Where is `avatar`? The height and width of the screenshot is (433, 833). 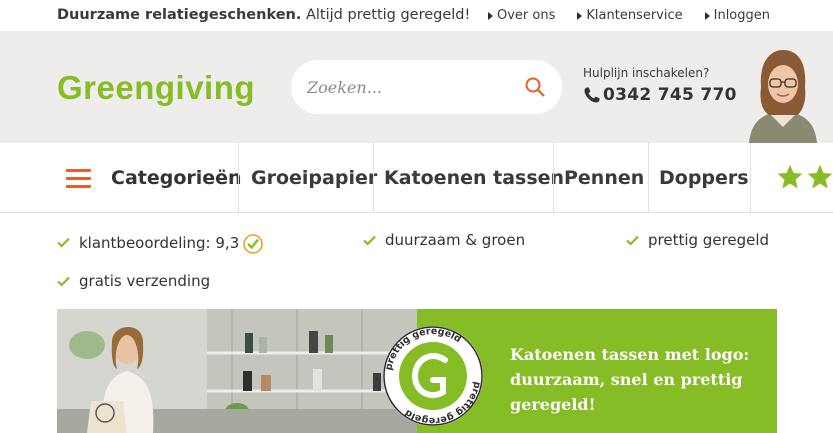
avatar is located at coordinates (783, 96).